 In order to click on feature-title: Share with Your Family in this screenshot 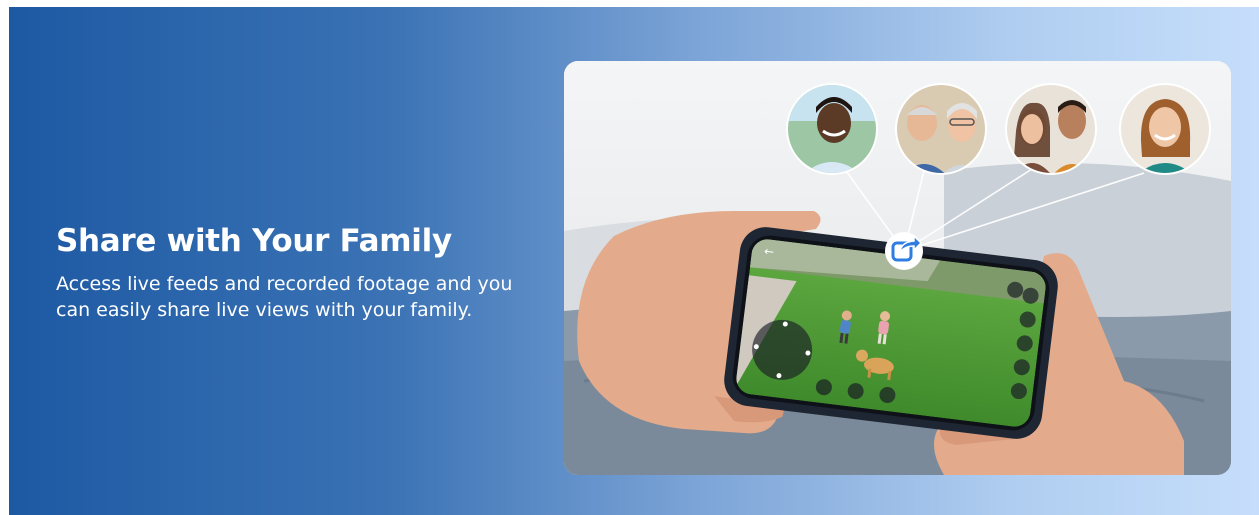, I will do `click(254, 241)`.